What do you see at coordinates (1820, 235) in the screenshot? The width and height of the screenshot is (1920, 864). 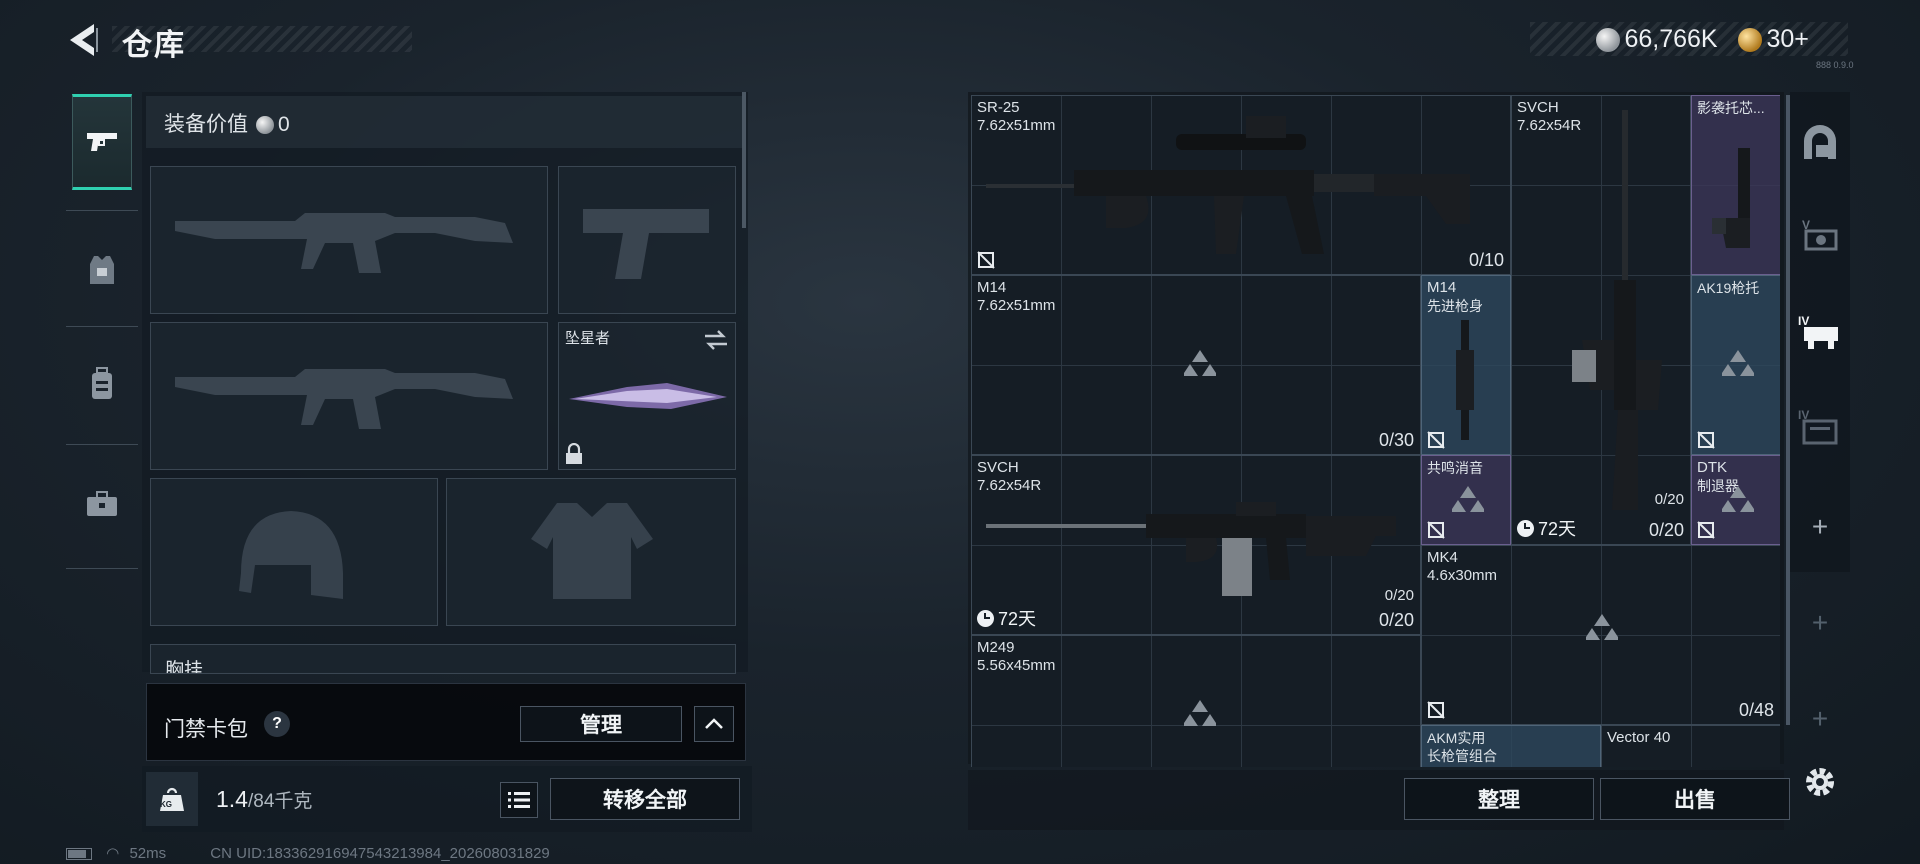 I see `tab-stash-v: V` at bounding box center [1820, 235].